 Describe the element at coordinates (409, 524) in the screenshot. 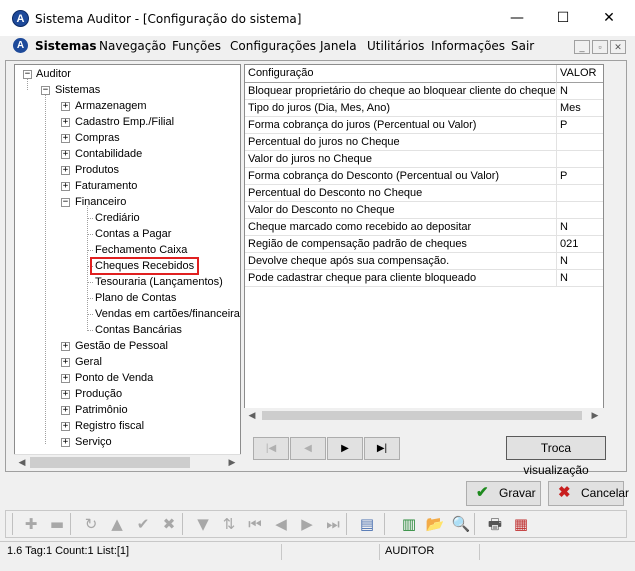

I see `export-icon: ▥` at that location.